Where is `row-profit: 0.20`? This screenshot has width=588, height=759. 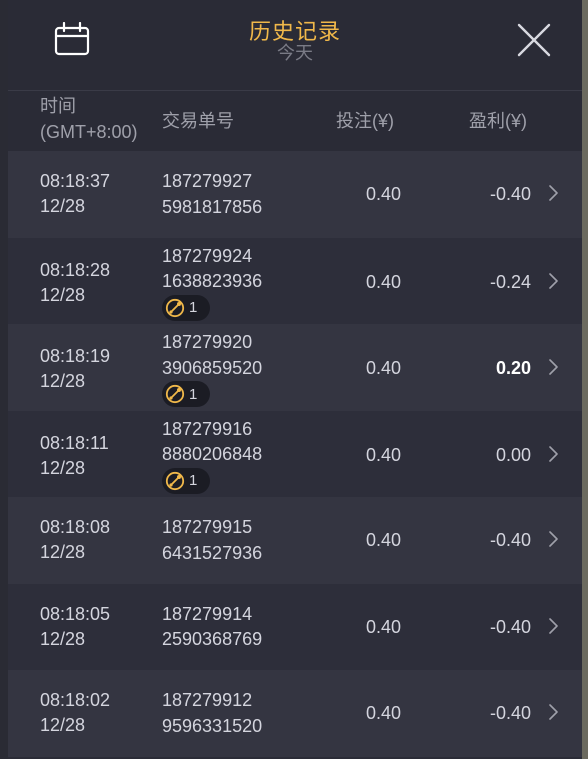 row-profit: 0.20 is located at coordinates (513, 368).